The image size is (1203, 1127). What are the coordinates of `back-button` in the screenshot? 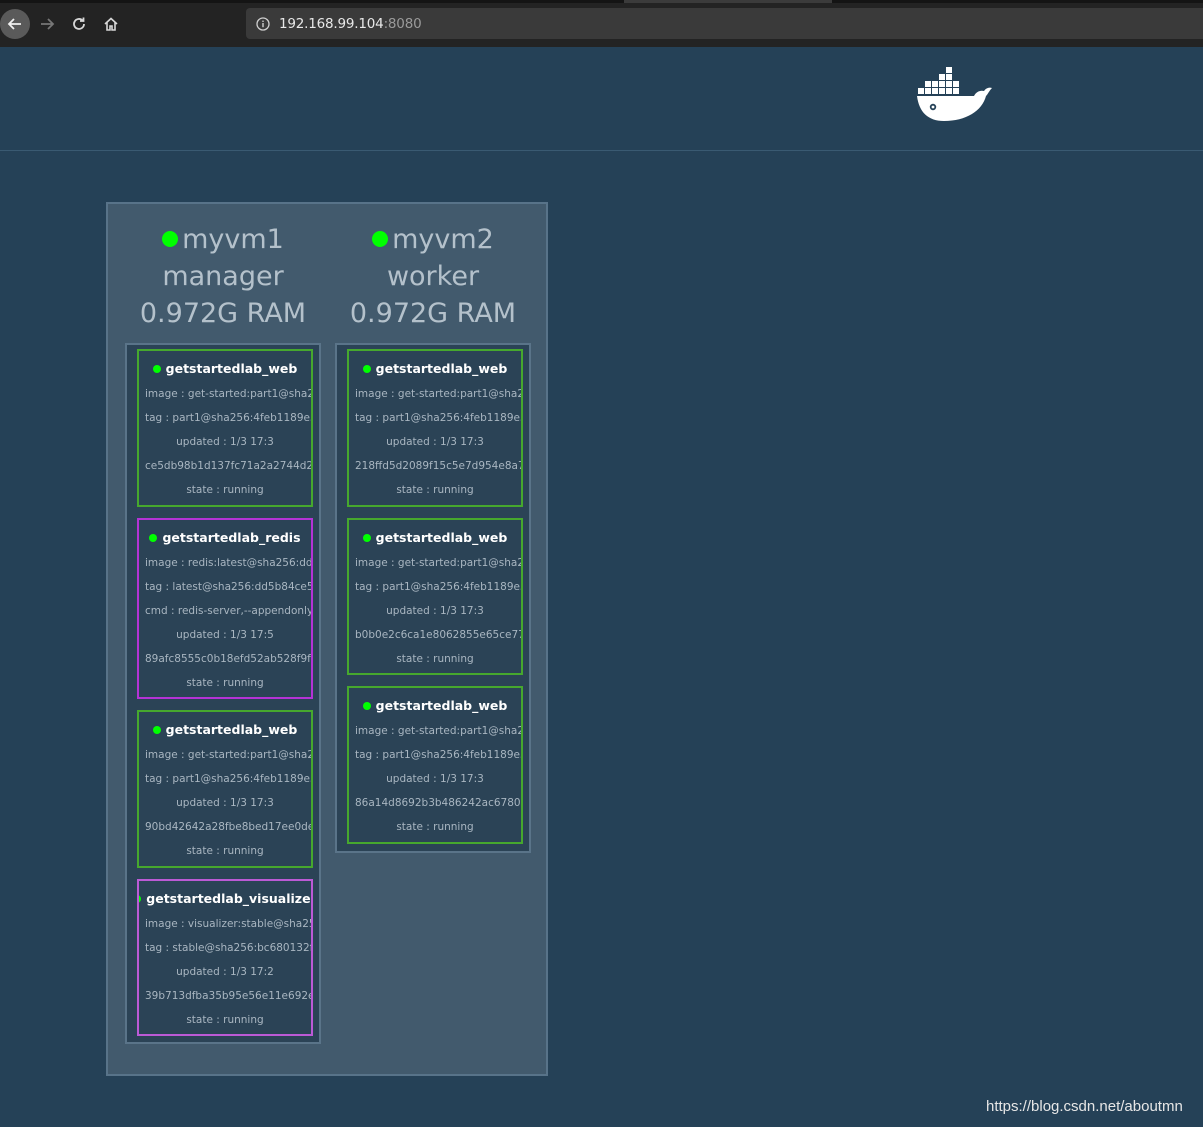 It's located at (15, 24).